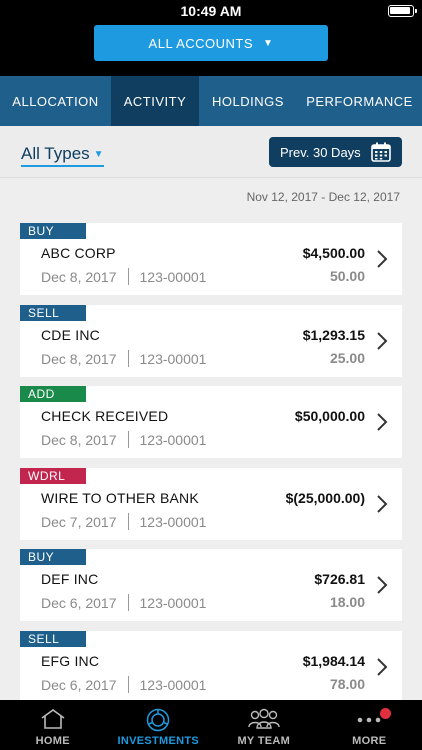  Describe the element at coordinates (70, 335) in the screenshot. I see `transaction-name: CDE INC` at that location.